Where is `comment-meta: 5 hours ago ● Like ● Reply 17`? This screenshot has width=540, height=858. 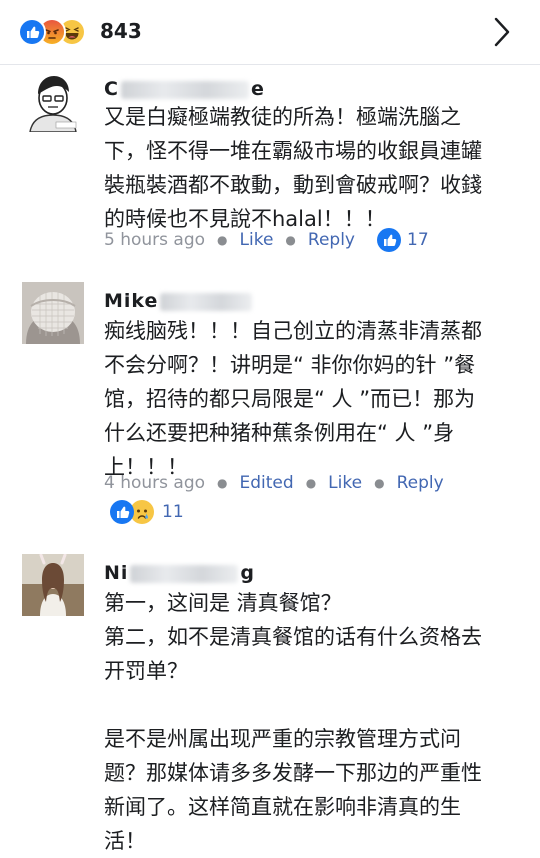 comment-meta: 5 hours ago ● Like ● Reply 17 is located at coordinates (266, 240).